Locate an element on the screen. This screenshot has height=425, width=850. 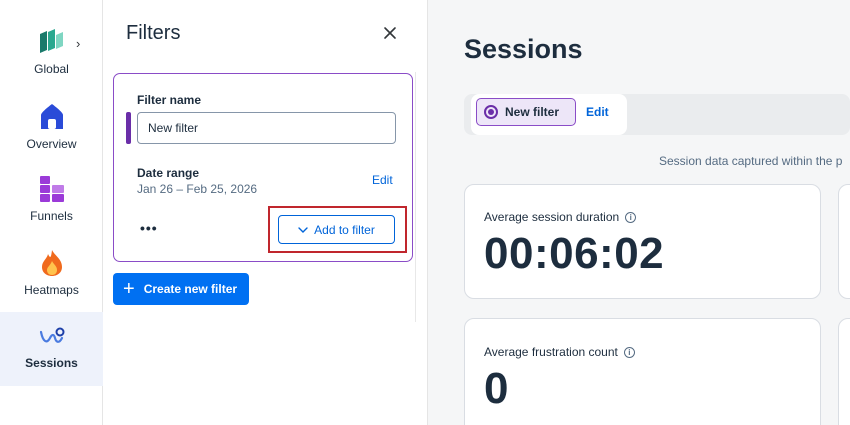
radio-selected-icon is located at coordinates (491, 112).